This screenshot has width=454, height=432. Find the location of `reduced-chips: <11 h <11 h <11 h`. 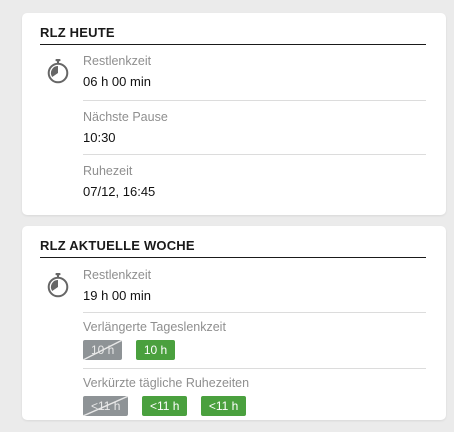

reduced-chips: <11 h <11 h <11 h is located at coordinates (254, 406).